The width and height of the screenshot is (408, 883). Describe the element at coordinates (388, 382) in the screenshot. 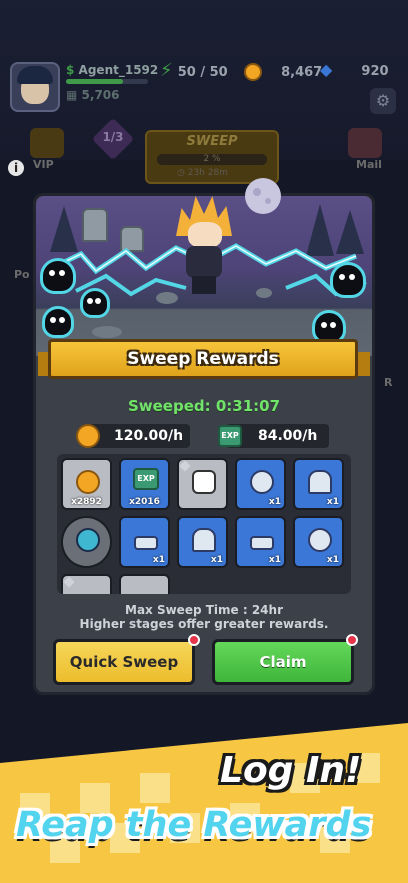

I see `right-side-label: R` at that location.